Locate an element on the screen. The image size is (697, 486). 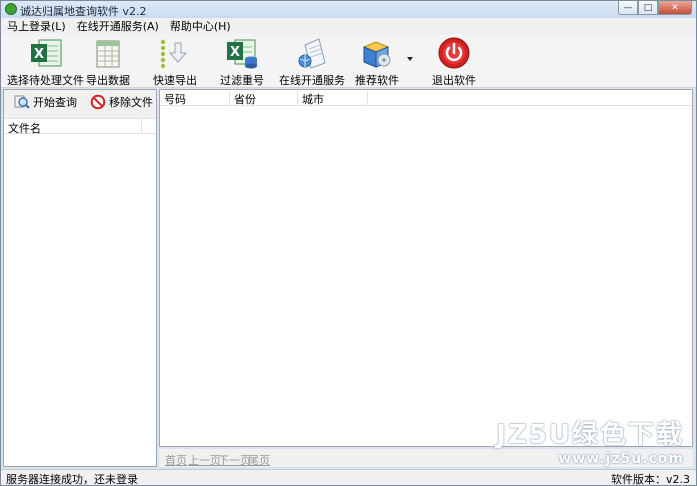
filter-duplicates-button: X 过滤重号 is located at coordinates (242, 62).